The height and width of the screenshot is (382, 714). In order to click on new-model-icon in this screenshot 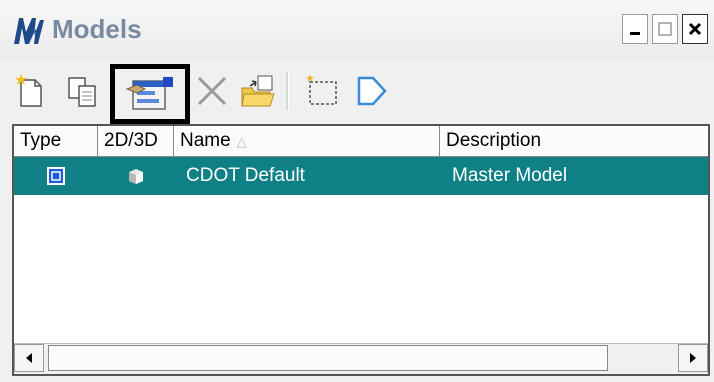, I will do `click(28, 90)`.